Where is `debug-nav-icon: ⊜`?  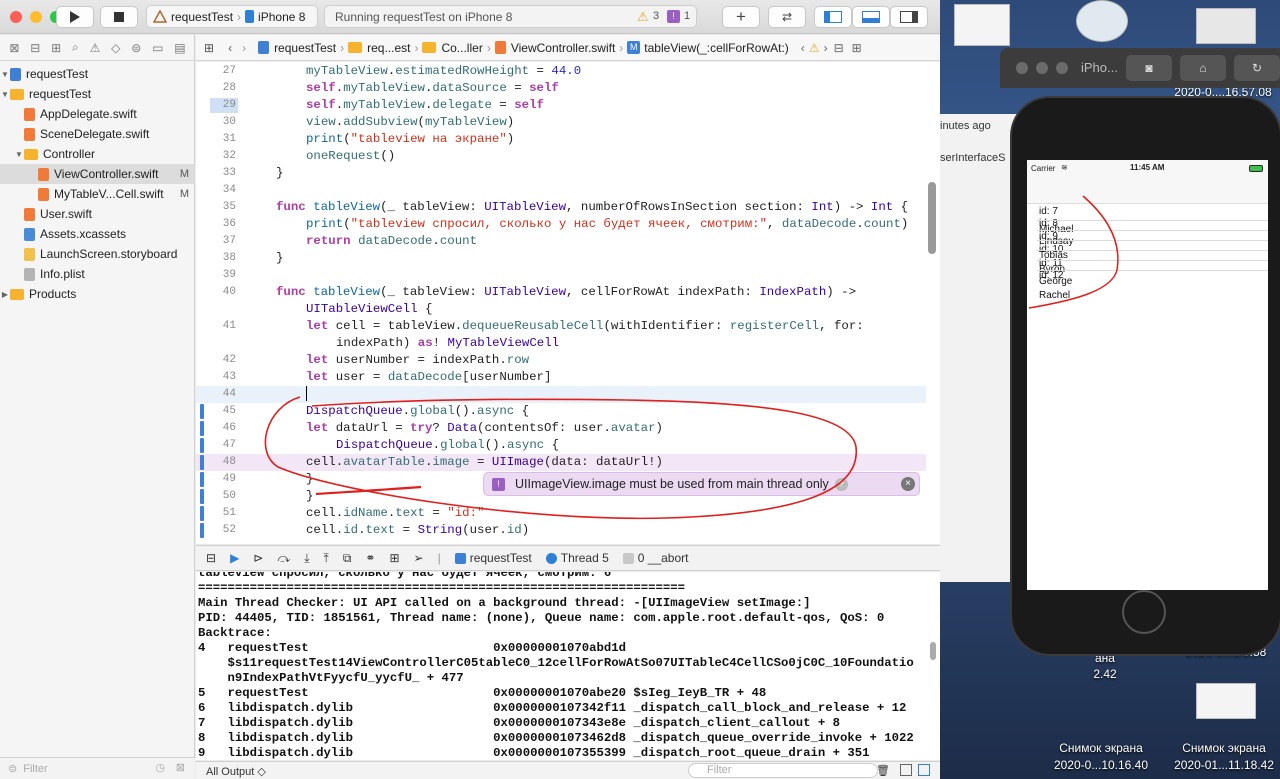 debug-nav-icon: ⊜ is located at coordinates (136, 48).